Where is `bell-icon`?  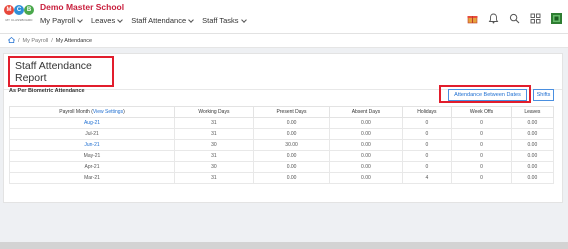
bell-icon is located at coordinates (493, 17).